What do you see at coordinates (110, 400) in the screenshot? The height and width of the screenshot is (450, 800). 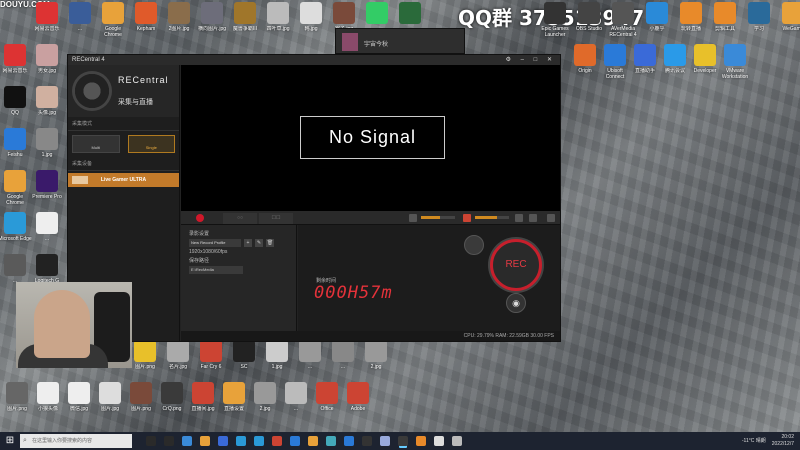 I see `desktop-icon: 图片.jpg` at bounding box center [110, 400].